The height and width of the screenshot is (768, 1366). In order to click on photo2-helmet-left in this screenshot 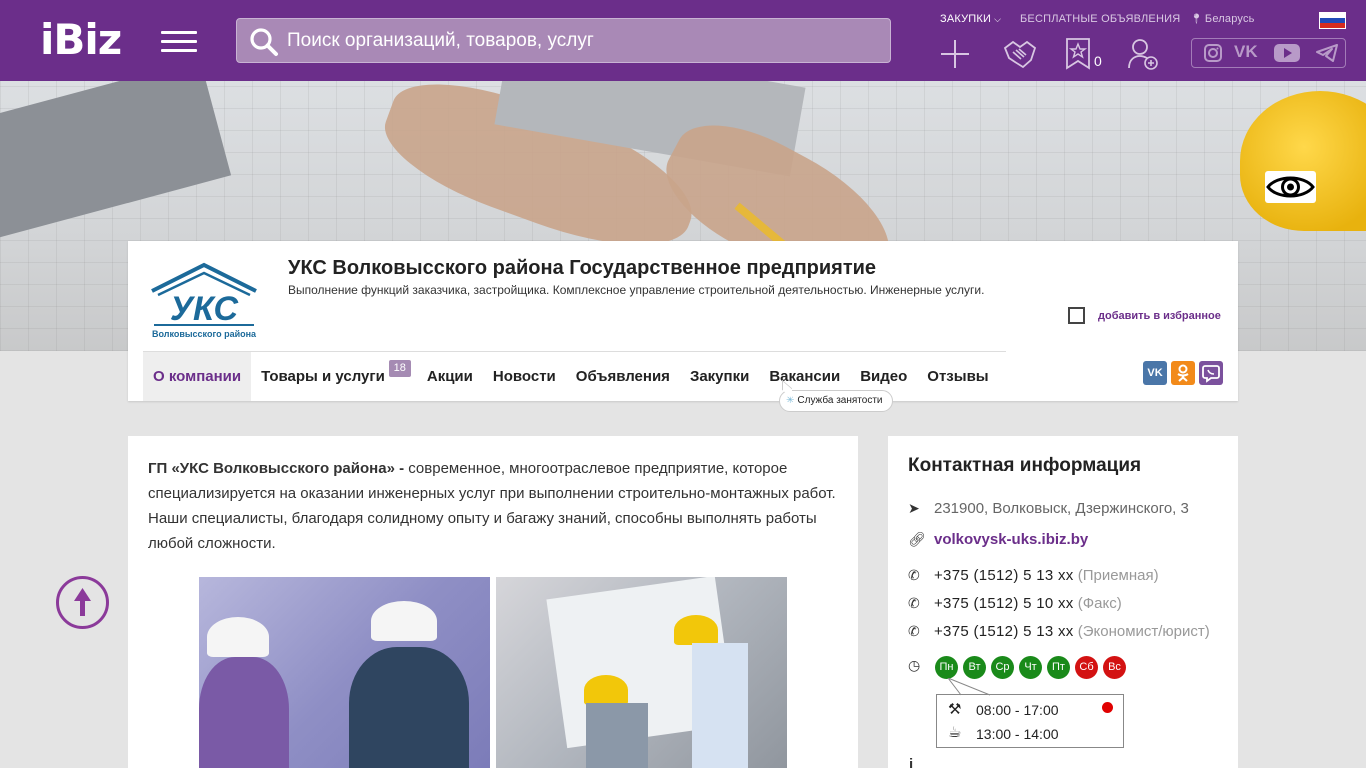, I will do `click(606, 690)`.